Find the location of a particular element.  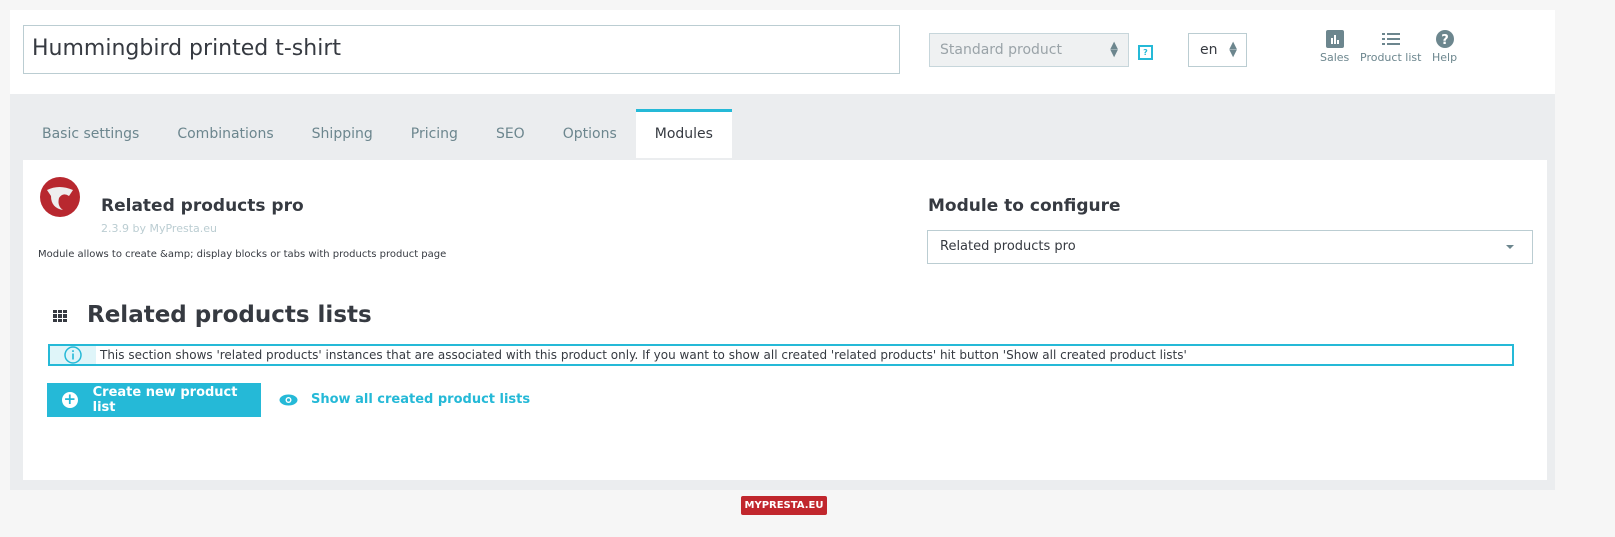

product-type-select: Standard product ▲ ▼ is located at coordinates (1029, 50).